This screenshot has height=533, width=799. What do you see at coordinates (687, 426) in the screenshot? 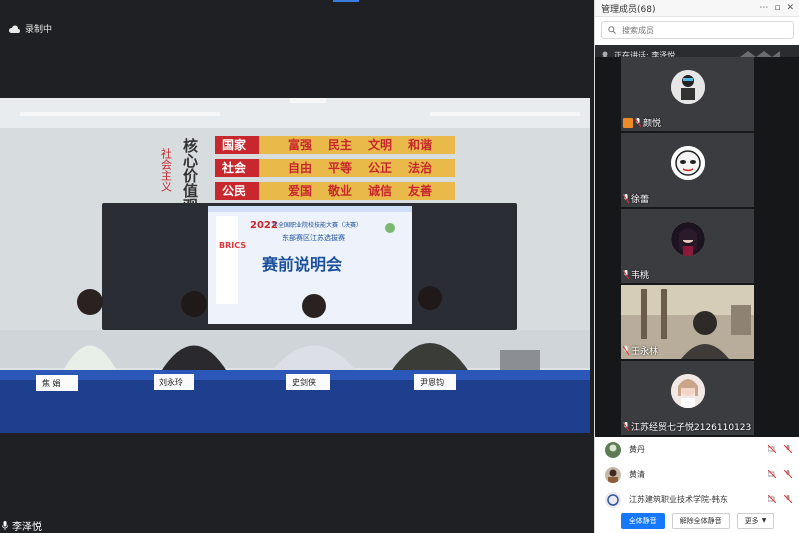
I see `tile-name: 江苏经贸七子悦2126110123` at bounding box center [687, 426].